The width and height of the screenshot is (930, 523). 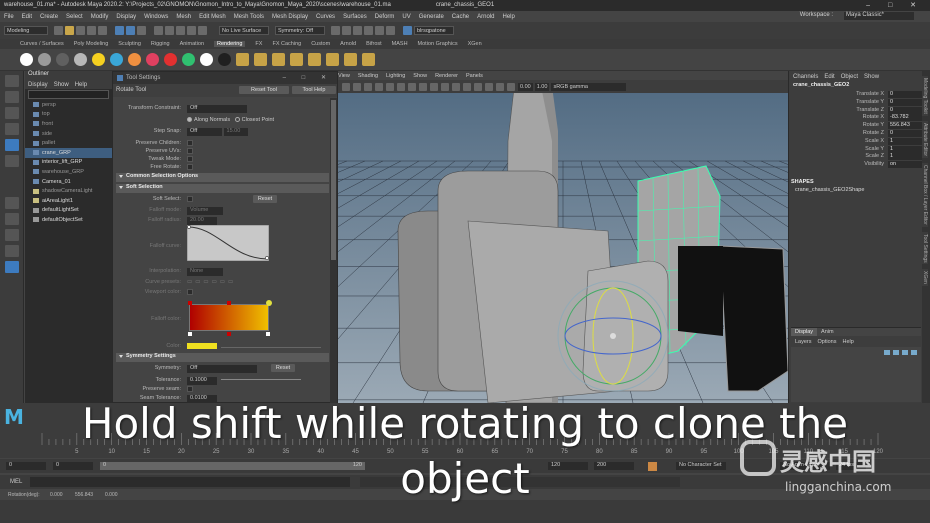 What do you see at coordinates (11, 161) in the screenshot?
I see `scale-tool-icon` at bounding box center [11, 161].